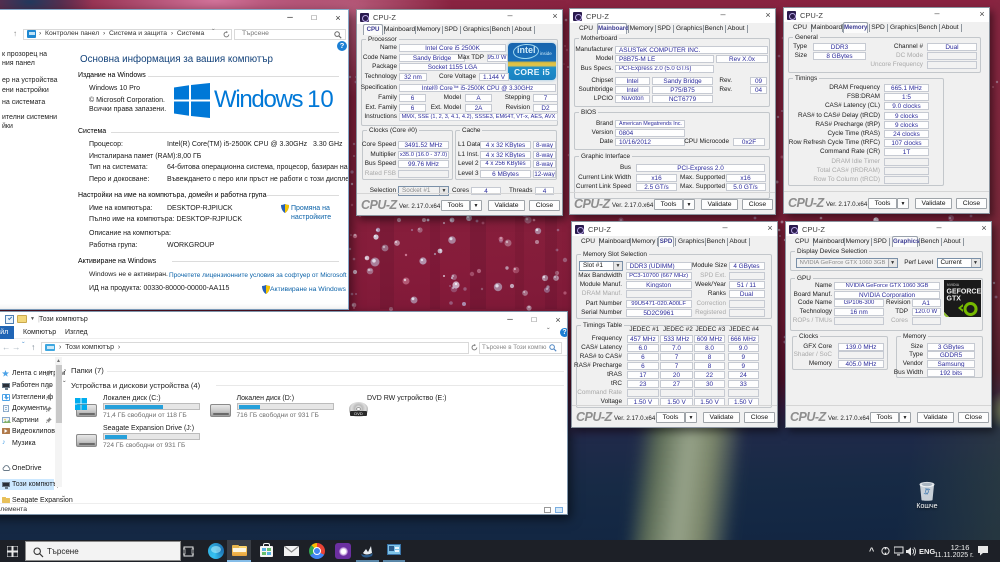  I want to click on svg-text: GTX, so click(953, 298).